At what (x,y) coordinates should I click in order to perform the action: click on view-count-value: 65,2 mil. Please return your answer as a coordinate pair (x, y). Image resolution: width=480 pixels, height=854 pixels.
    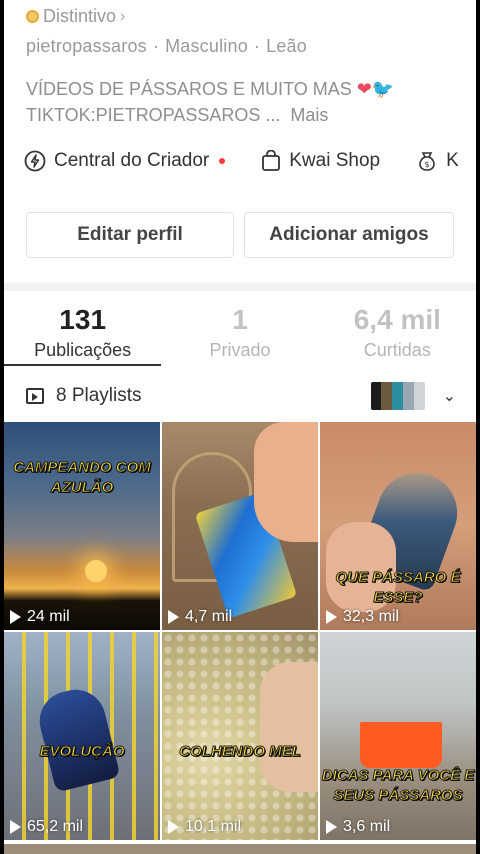
    Looking at the image, I should click on (55, 826).